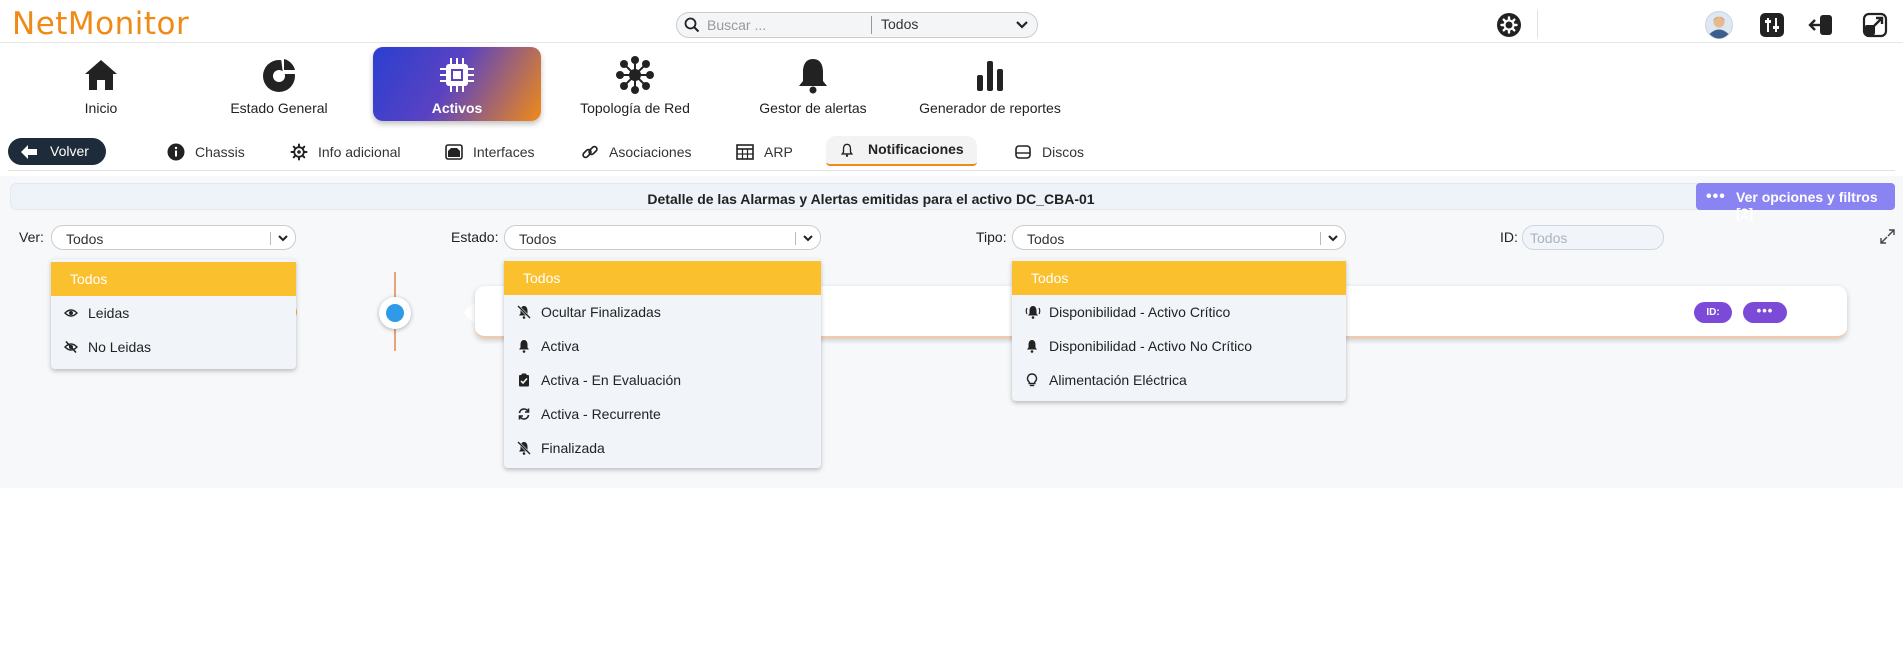 The height and width of the screenshot is (648, 1903). I want to click on option-label: Activa - Recurrente, so click(601, 414).